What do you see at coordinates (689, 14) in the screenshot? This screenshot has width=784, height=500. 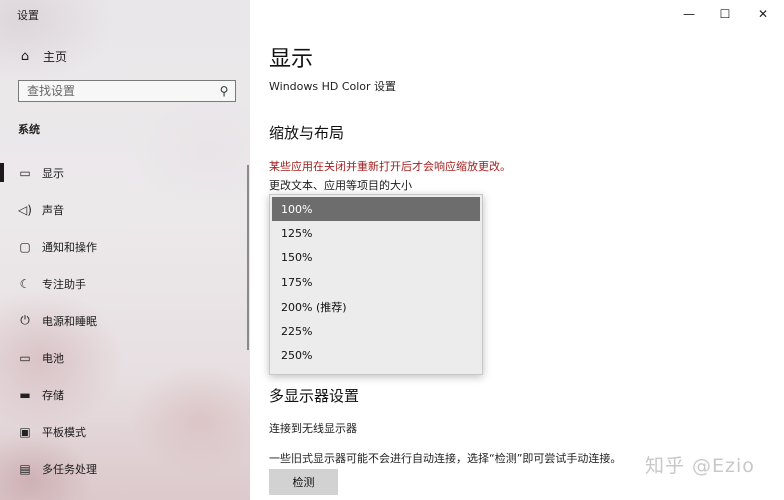 I see `minimize-button: —` at bounding box center [689, 14].